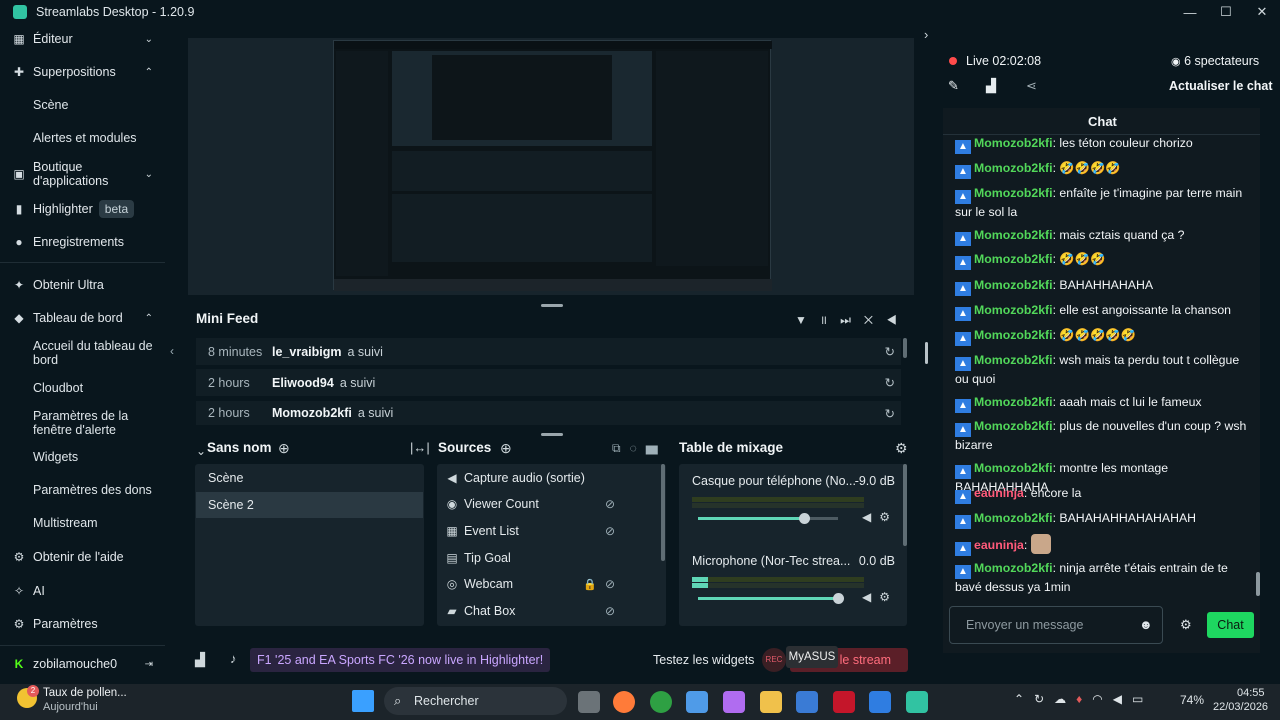 This screenshot has height=720, width=1280. What do you see at coordinates (774, 660) in the screenshot?
I see `rec-button: REC` at bounding box center [774, 660].